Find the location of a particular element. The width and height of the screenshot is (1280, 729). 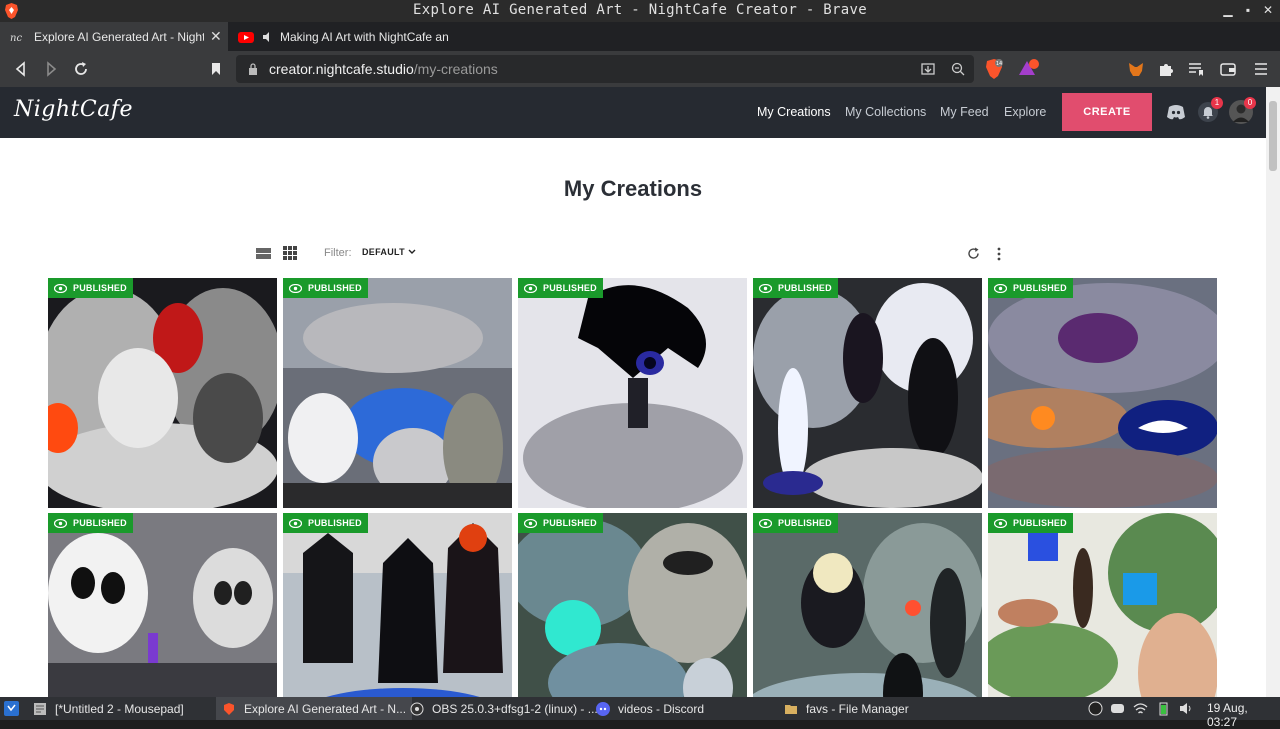

install-app-icon is located at coordinates (928, 69).